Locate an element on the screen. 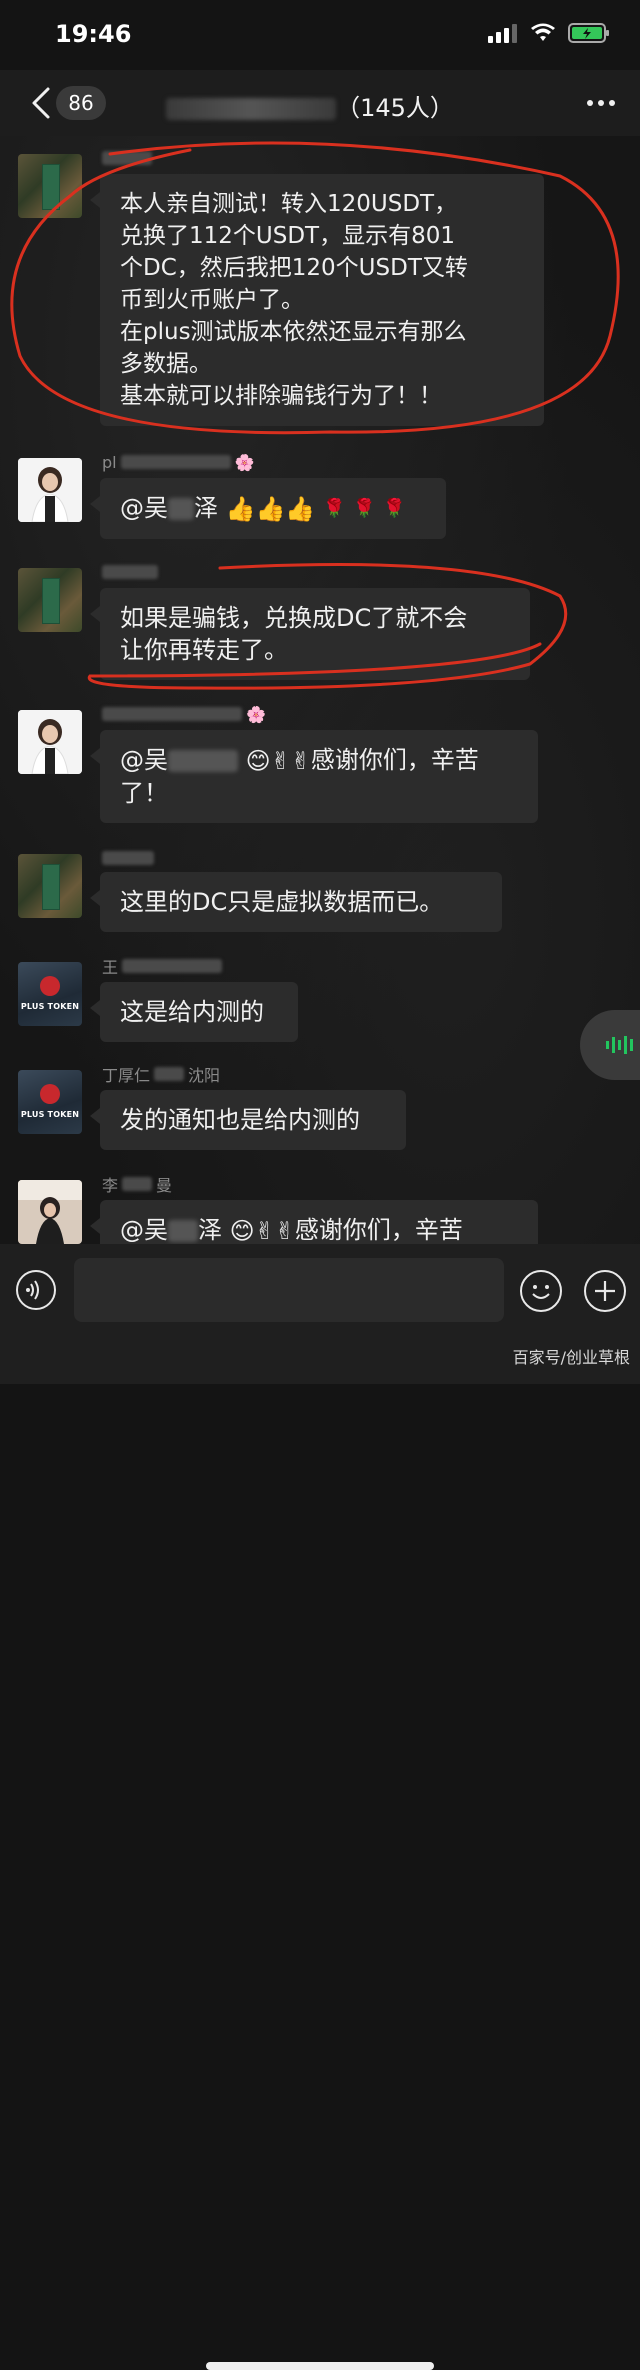 The height and width of the screenshot is (2370, 640). message-line: 让你再转走了。 is located at coordinates (204, 650).